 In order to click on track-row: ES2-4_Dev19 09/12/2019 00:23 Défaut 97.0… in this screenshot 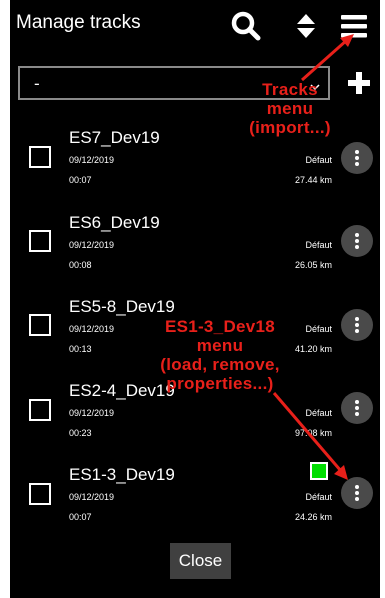, I will do `click(195, 421)`.